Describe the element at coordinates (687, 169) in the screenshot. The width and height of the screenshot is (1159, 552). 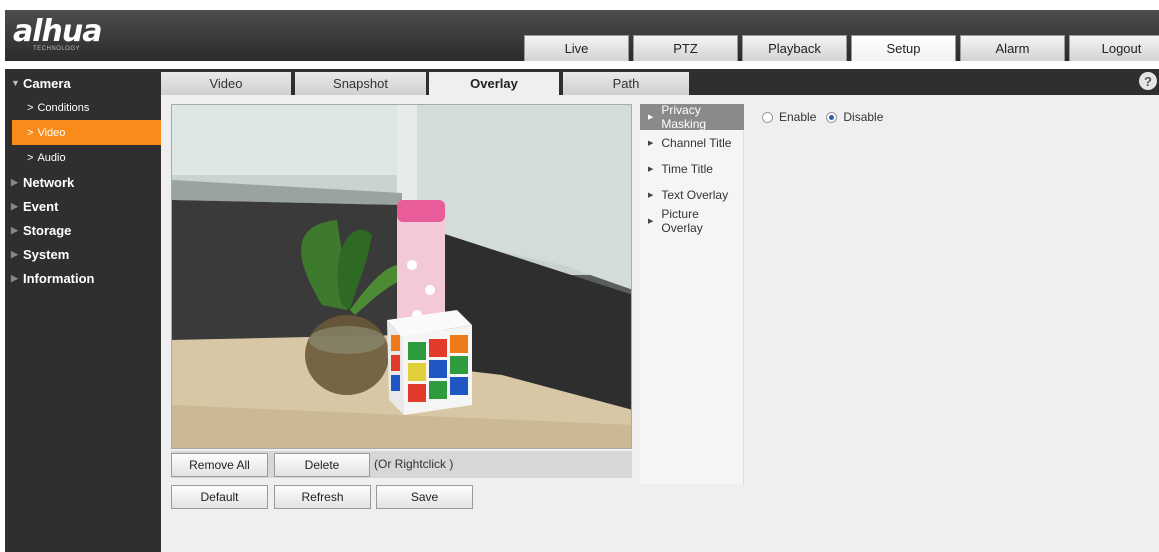
I see `submenu-item-label: Time Title` at that location.